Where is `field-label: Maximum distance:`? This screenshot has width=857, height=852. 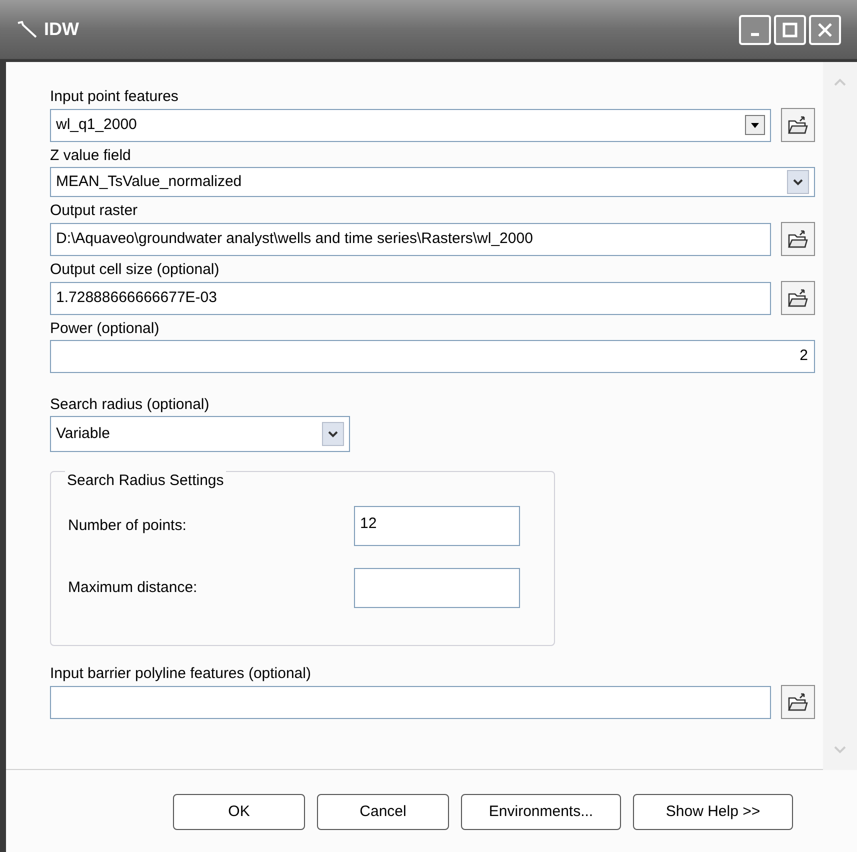
field-label: Maximum distance: is located at coordinates (133, 588).